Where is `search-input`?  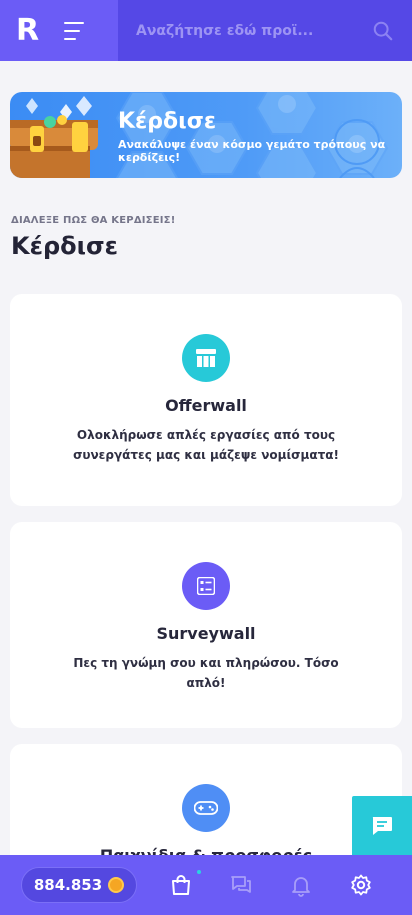
search-input is located at coordinates (254, 30).